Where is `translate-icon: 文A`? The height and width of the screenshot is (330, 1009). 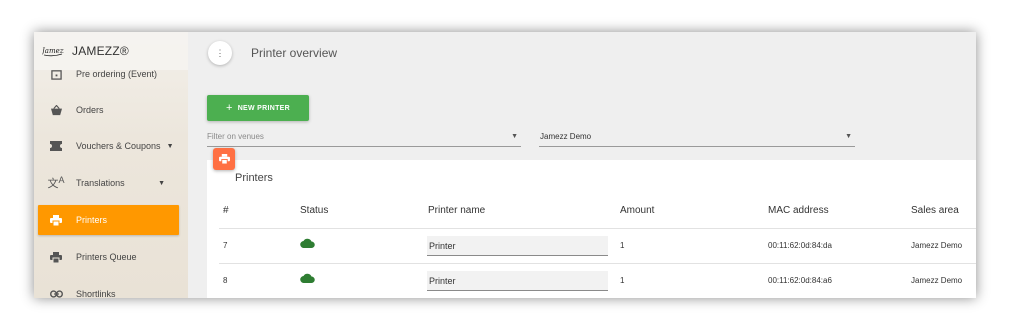 translate-icon: 文A is located at coordinates (56, 182).